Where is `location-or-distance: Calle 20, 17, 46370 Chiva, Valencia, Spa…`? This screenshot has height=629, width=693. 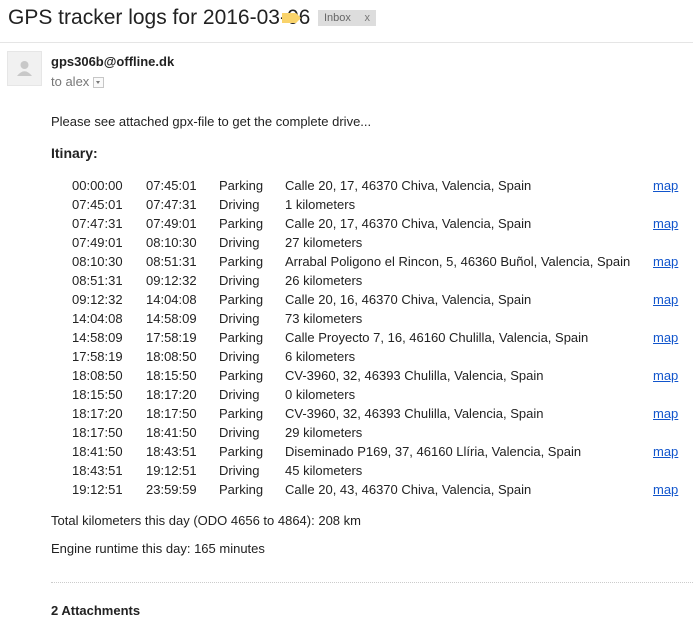
location-or-distance: Calle 20, 17, 46370 Chiva, Valencia, Spa… is located at coordinates (408, 185).